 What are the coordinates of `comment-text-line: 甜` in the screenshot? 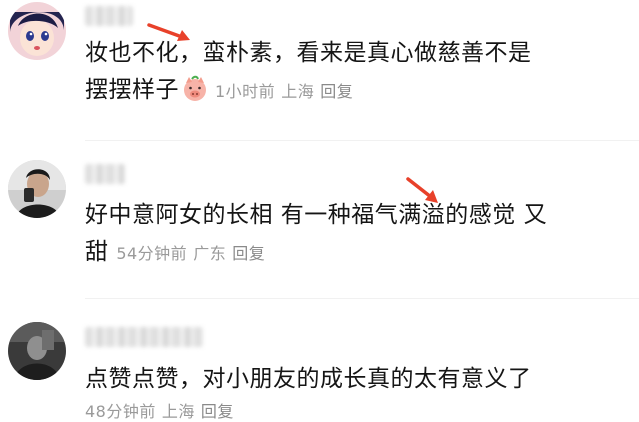 It's located at (97, 252).